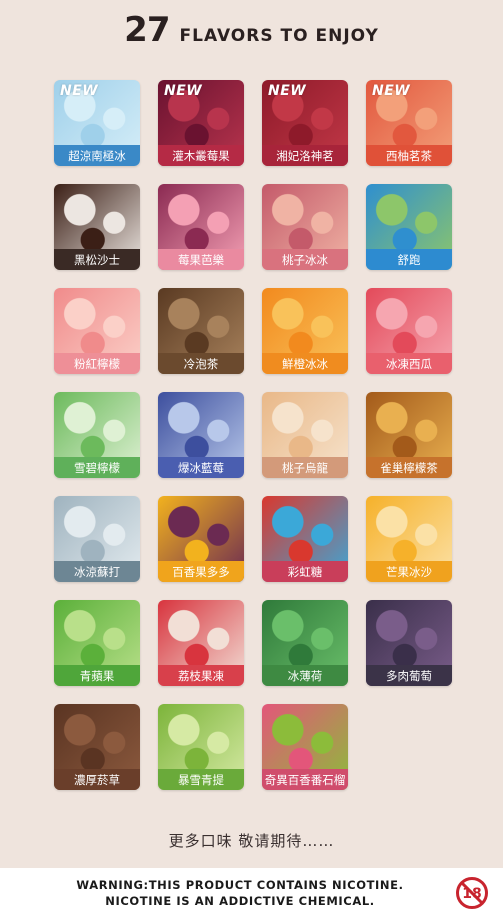 This screenshot has width=503, height=920. What do you see at coordinates (201, 779) in the screenshot?
I see `flavor-name: 暴雪青提` at bounding box center [201, 779].